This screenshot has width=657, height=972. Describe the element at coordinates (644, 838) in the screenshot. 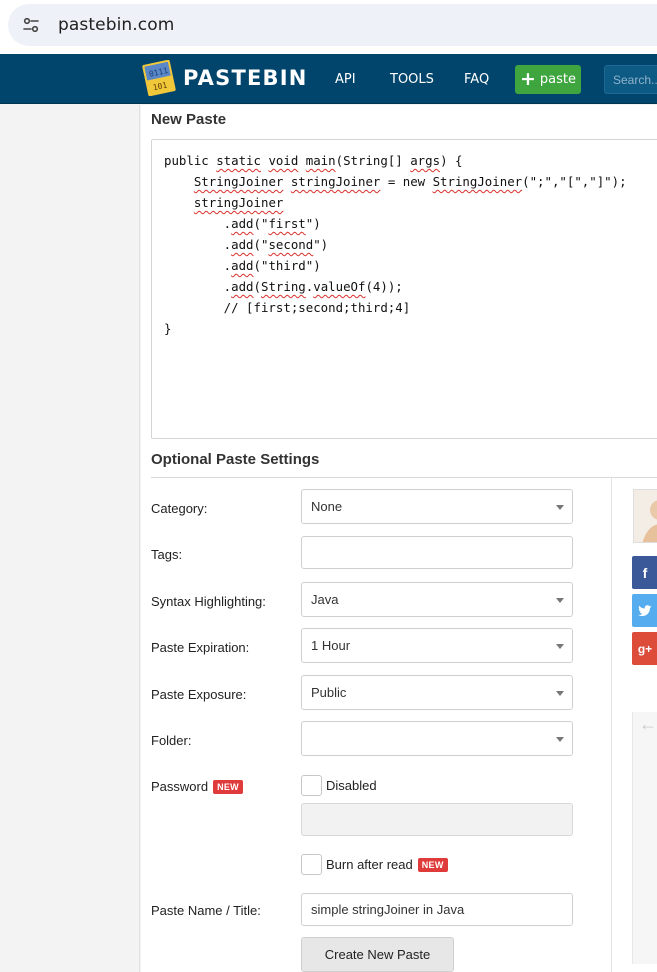

I see `sidebar-panel` at that location.